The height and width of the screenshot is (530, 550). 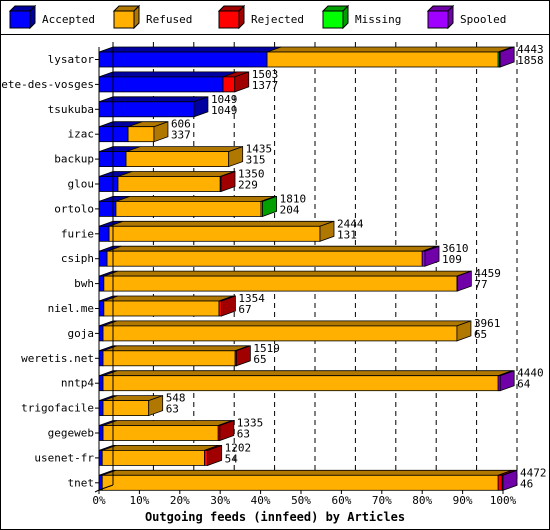 I want to click on bar-row-furie: furie2444131, so click(x=212, y=229).